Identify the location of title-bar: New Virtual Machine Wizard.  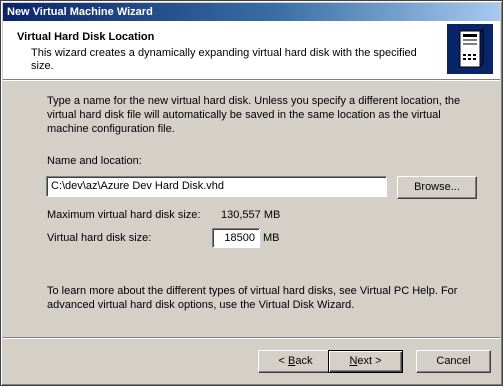
(251, 12).